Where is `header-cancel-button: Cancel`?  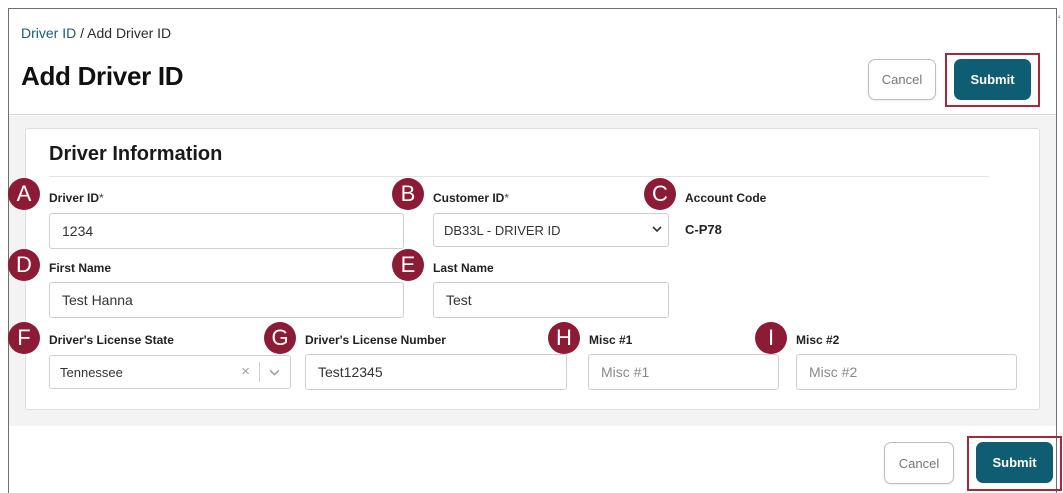 header-cancel-button: Cancel is located at coordinates (902, 79).